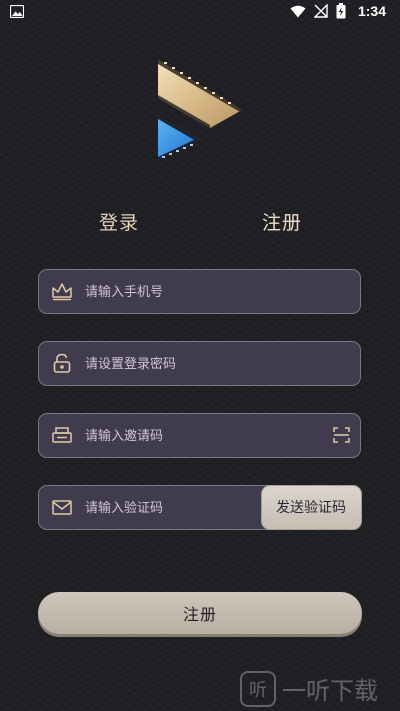 The height and width of the screenshot is (711, 400). I want to click on watermark: 听 一听下载, so click(320, 688).